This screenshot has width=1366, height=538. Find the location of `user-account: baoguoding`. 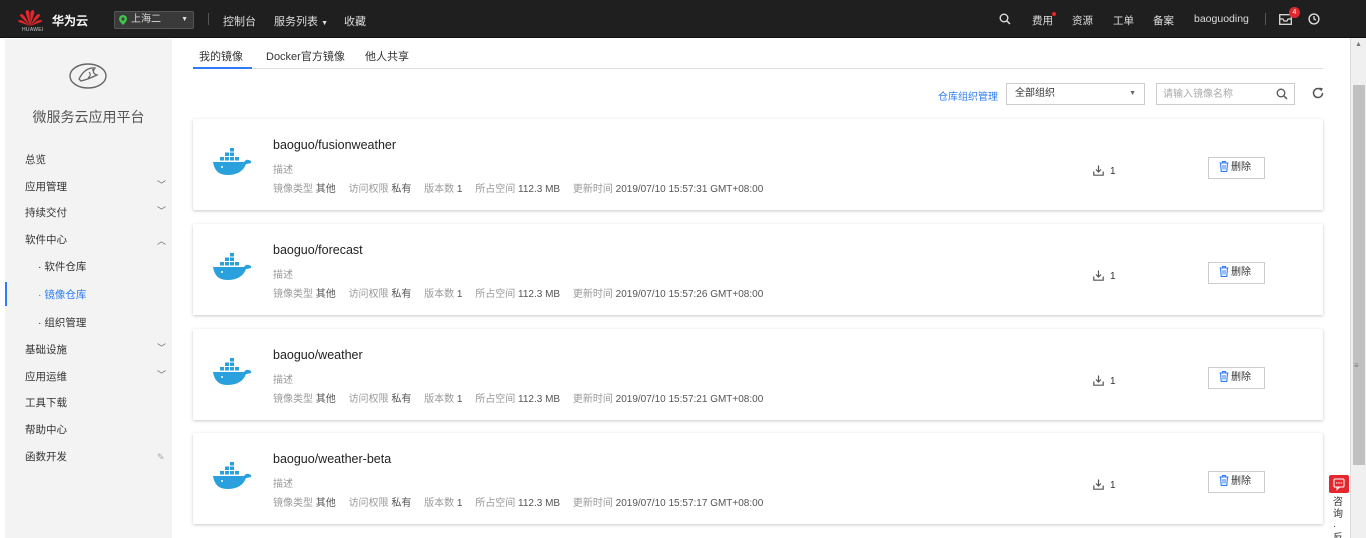

user-account: baoguoding is located at coordinates (1221, 19).